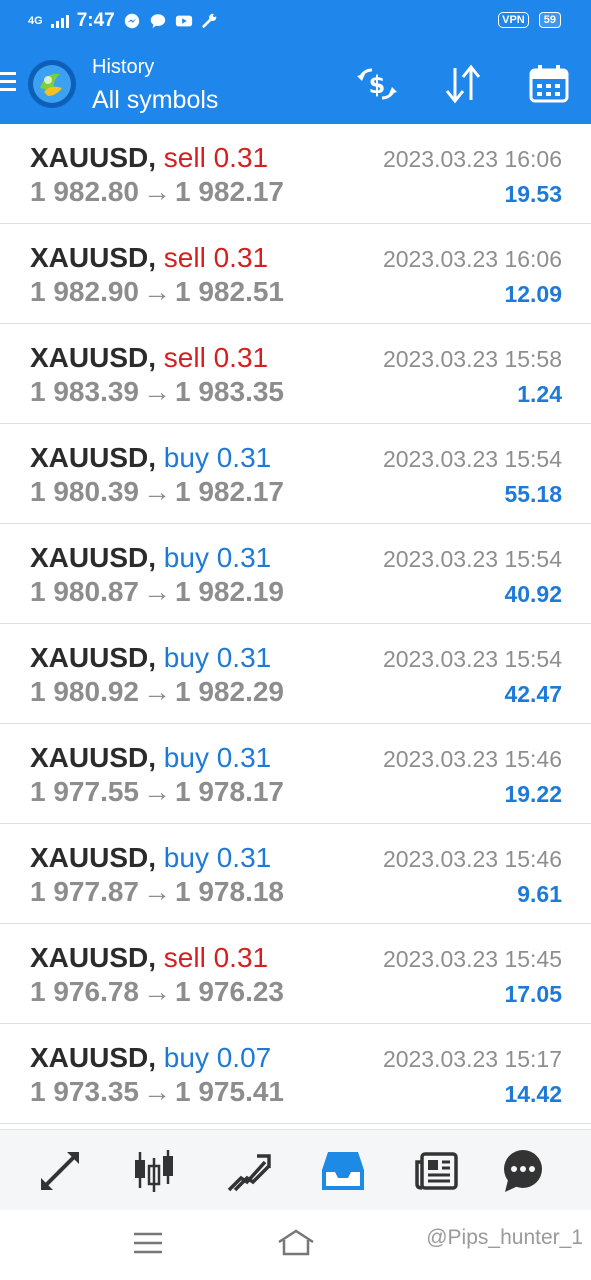  What do you see at coordinates (463, 84) in the screenshot?
I see `sort-icon` at bounding box center [463, 84].